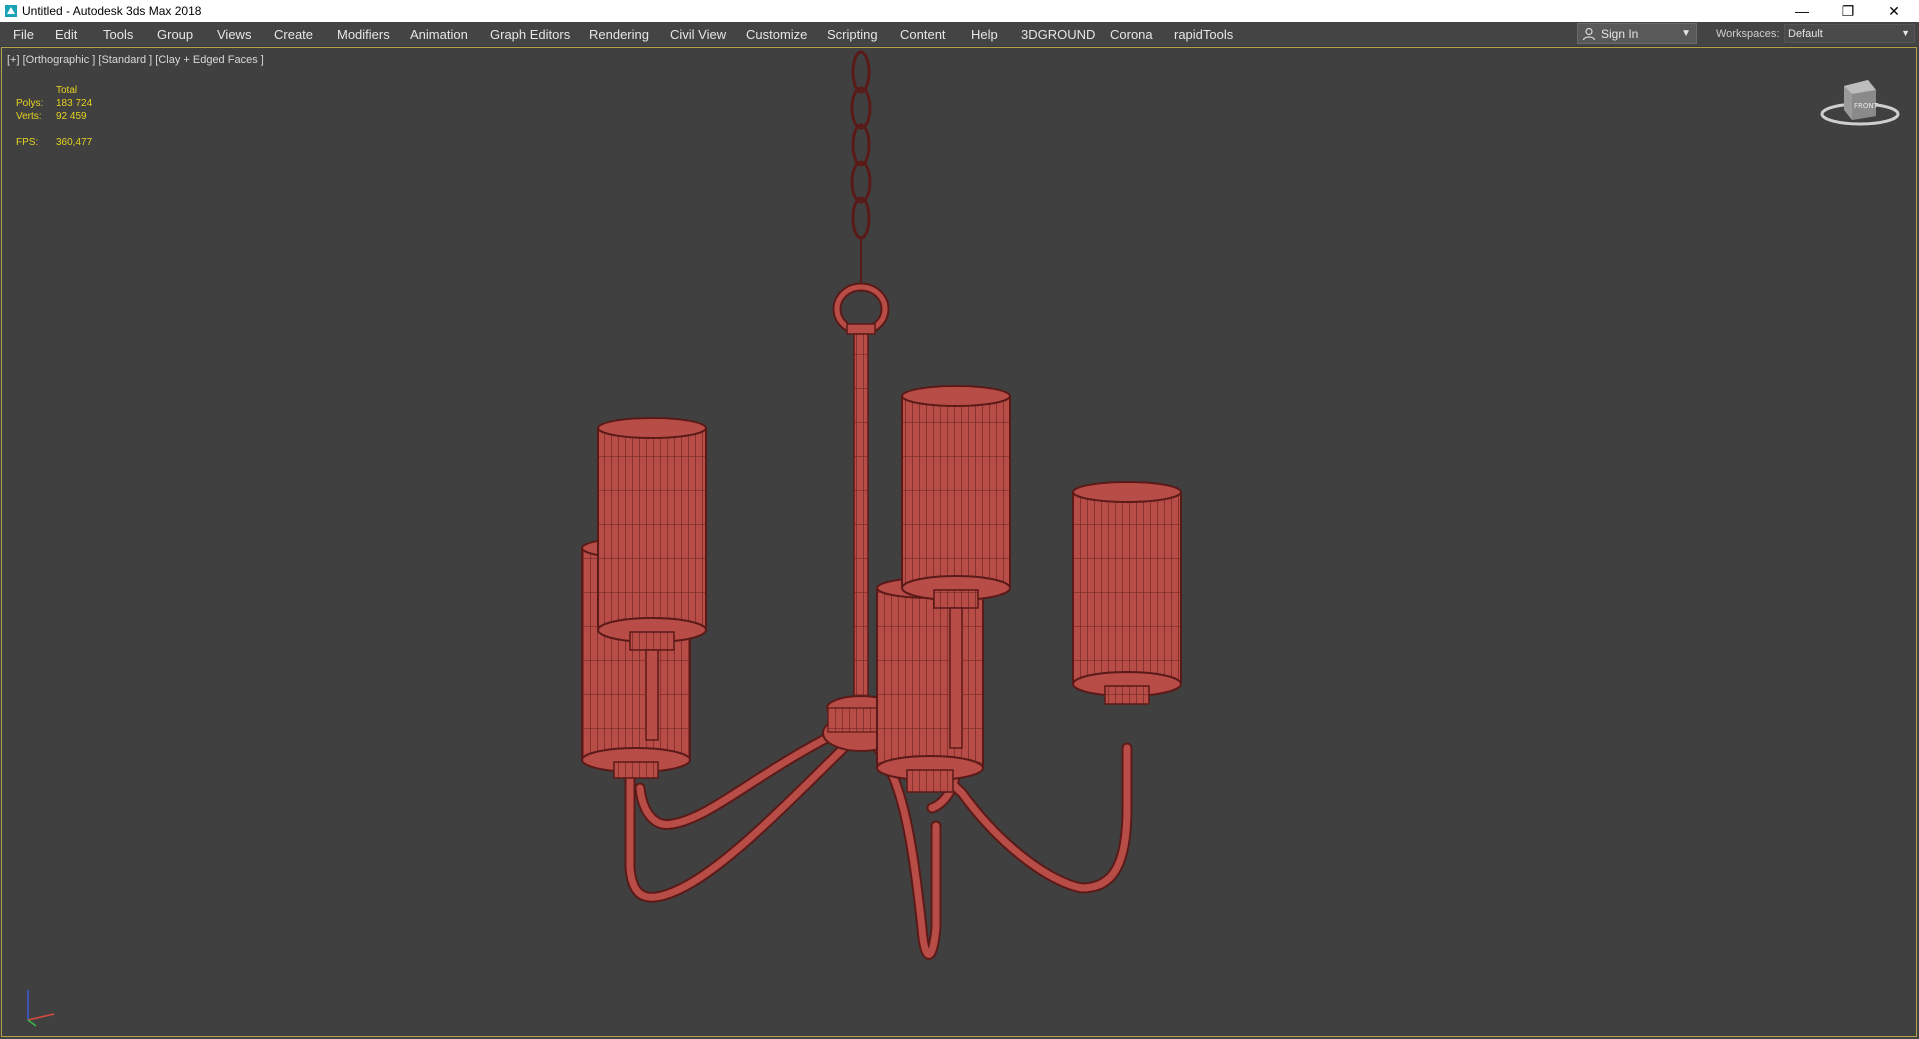 Image resolution: width=1919 pixels, height=1039 pixels. What do you see at coordinates (530, 34) in the screenshot?
I see `menu-graph-editors: Graph Editors` at bounding box center [530, 34].